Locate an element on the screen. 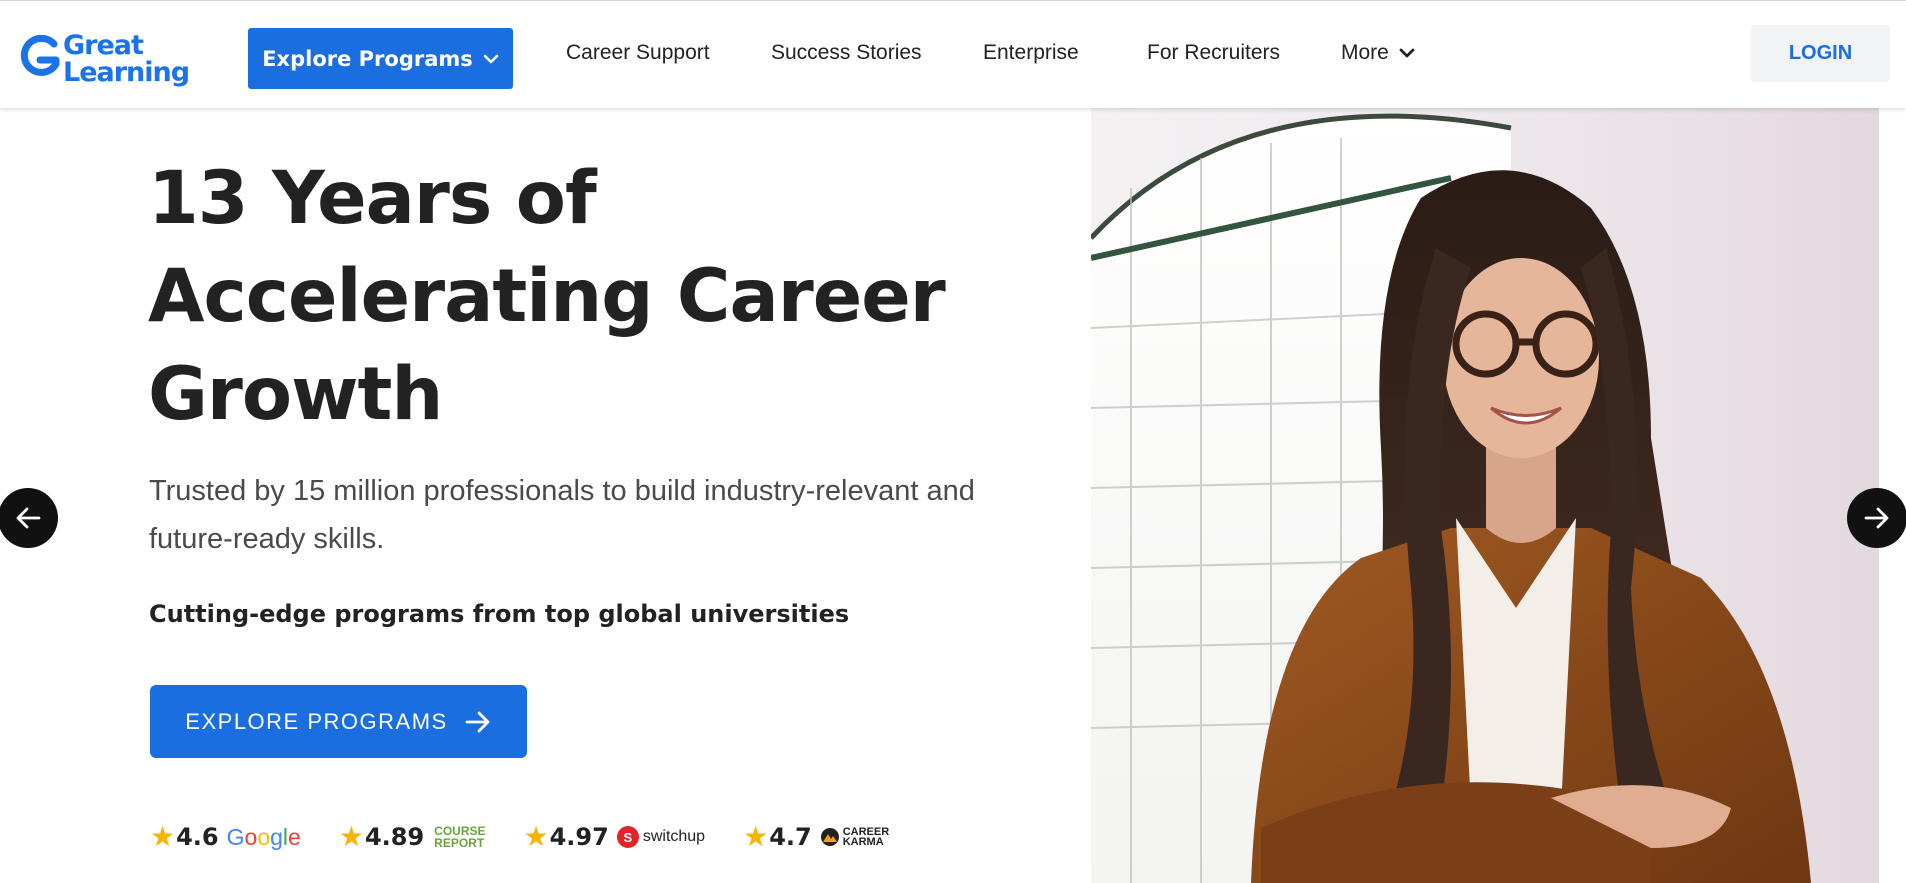  login-button: LOGIN is located at coordinates (1820, 53).